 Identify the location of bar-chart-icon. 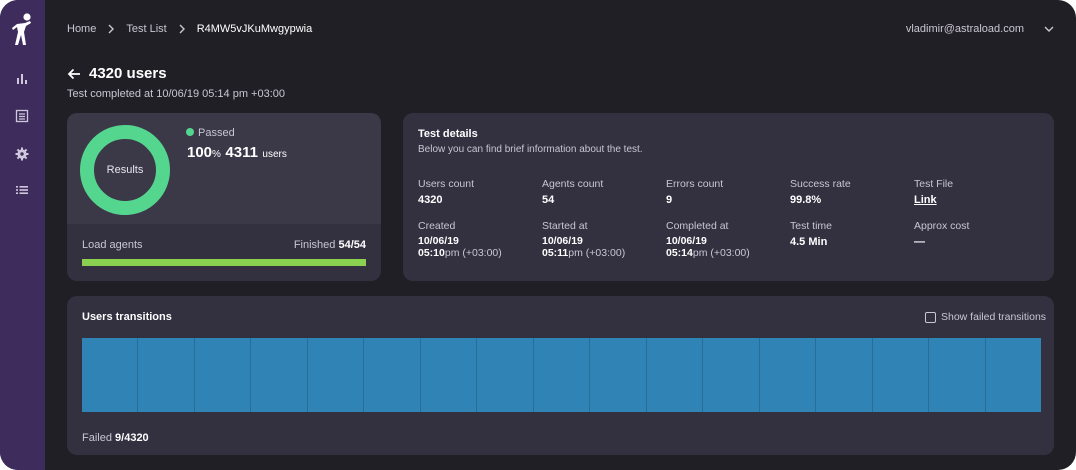
(22, 79).